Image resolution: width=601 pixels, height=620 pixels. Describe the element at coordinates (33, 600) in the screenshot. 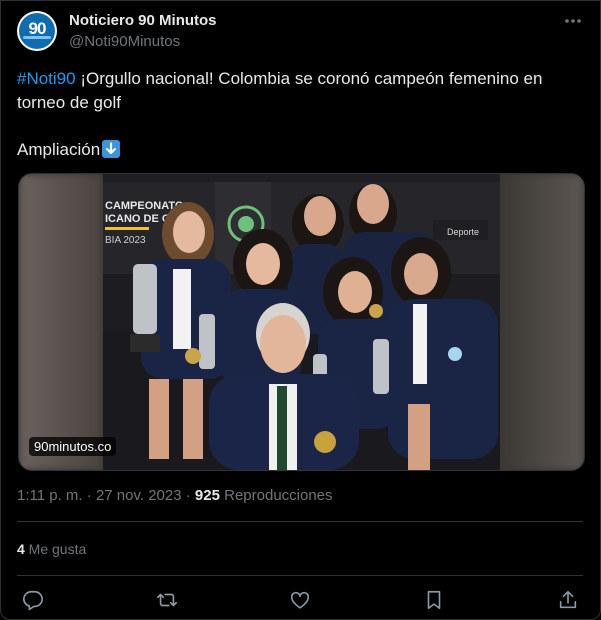

I see `reply-icon` at that location.